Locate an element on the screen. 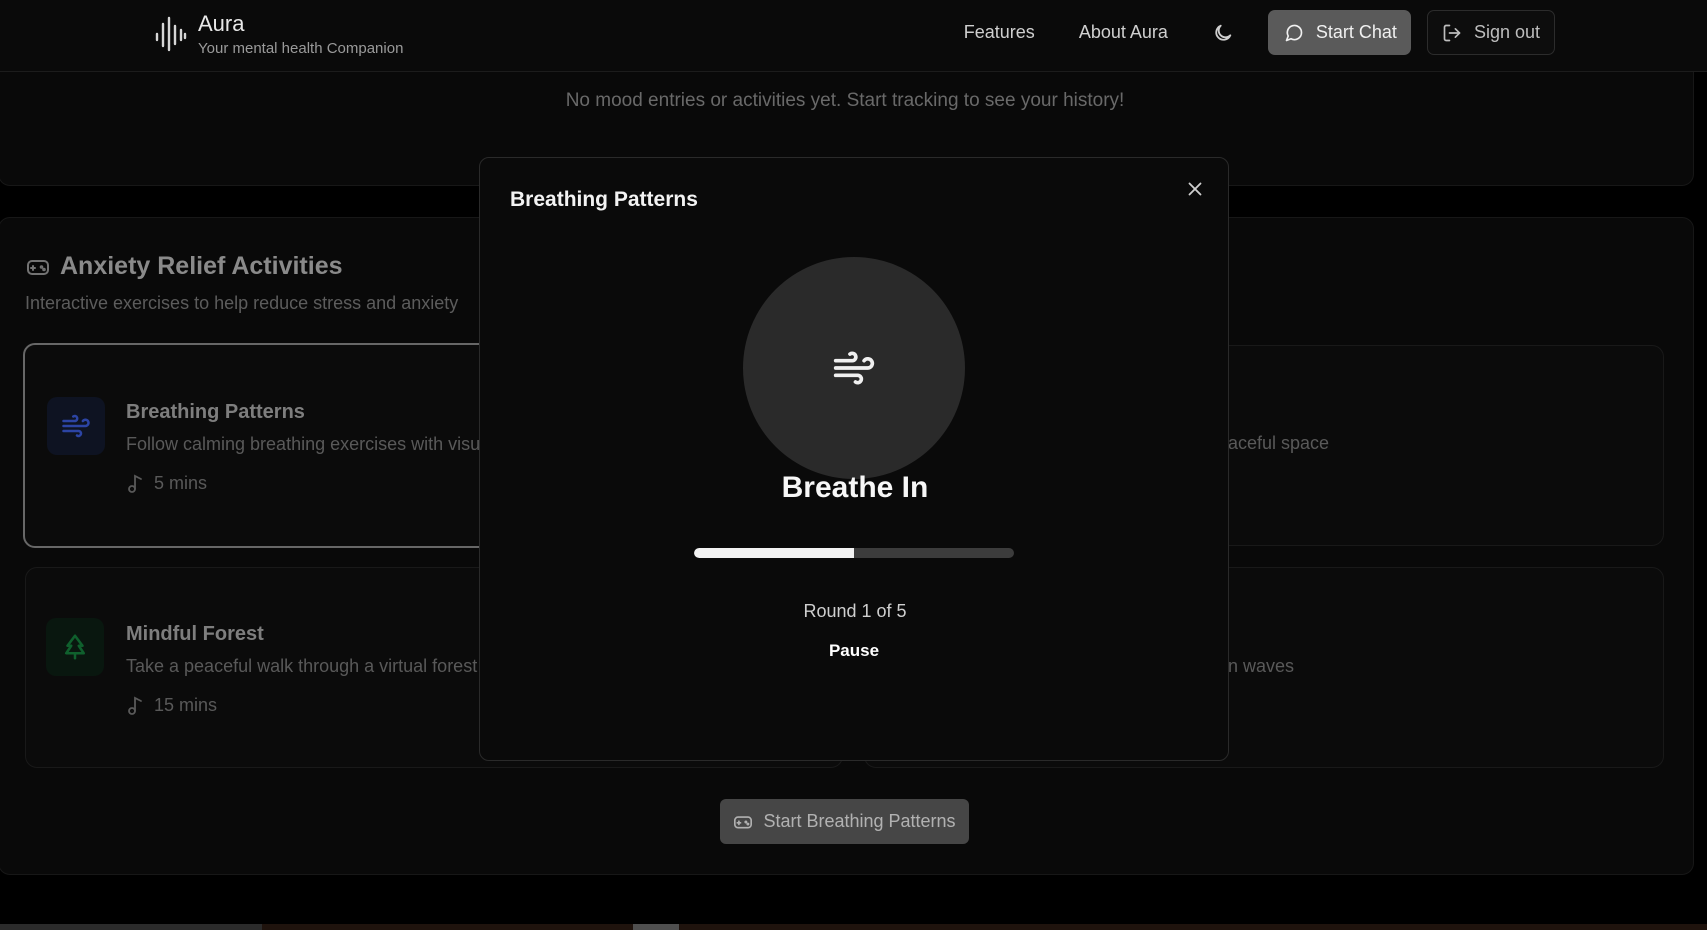  app-tagline: Your mental health Companion is located at coordinates (301, 49).